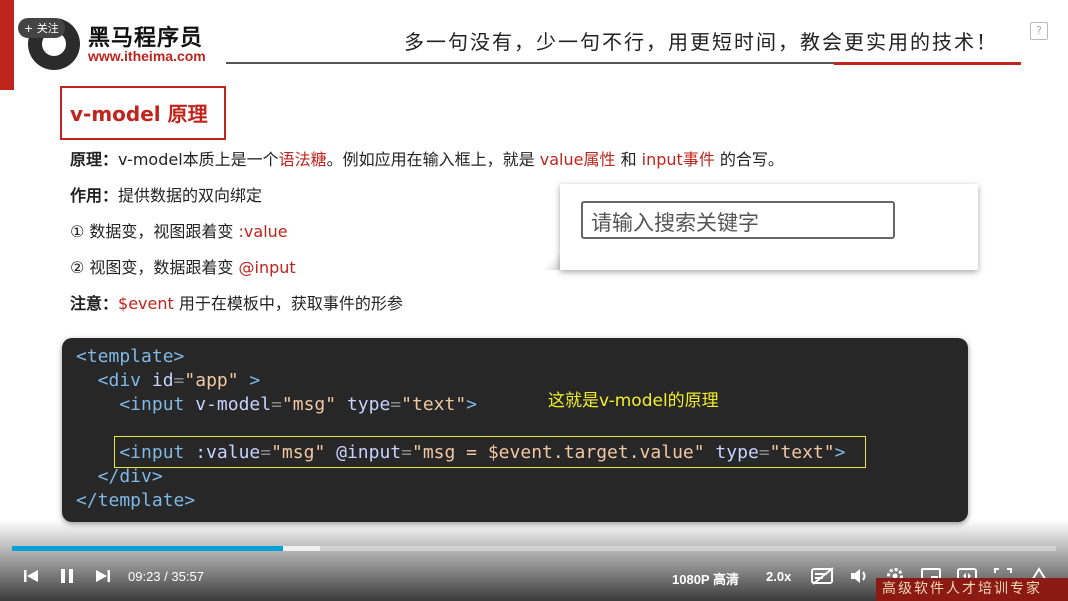 The height and width of the screenshot is (601, 1068). I want to click on slide-title-sub: 原理, so click(187, 114).